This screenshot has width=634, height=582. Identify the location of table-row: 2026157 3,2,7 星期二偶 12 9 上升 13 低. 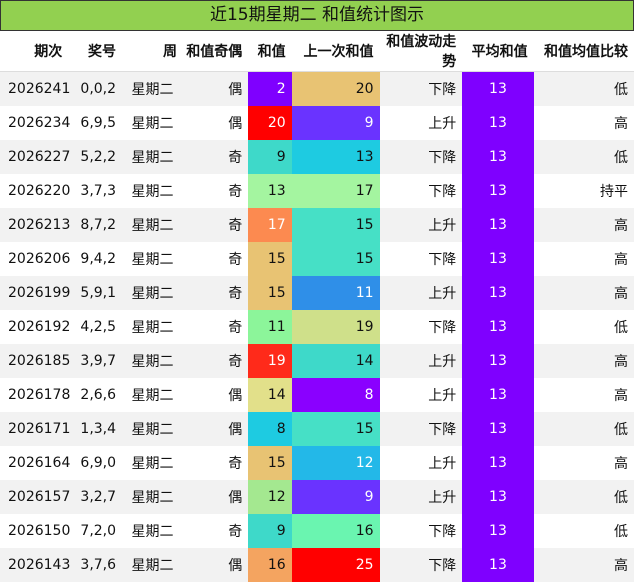
(317, 497).